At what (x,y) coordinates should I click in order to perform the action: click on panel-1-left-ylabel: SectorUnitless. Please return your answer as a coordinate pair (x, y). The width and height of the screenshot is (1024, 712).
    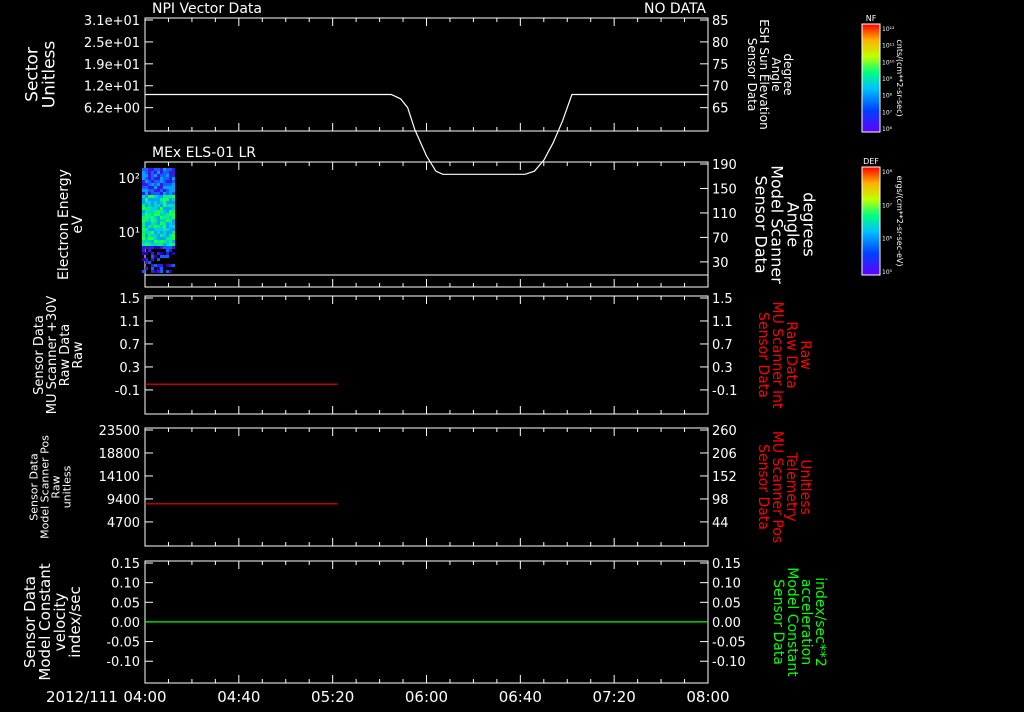
    Looking at the image, I should click on (40, 75).